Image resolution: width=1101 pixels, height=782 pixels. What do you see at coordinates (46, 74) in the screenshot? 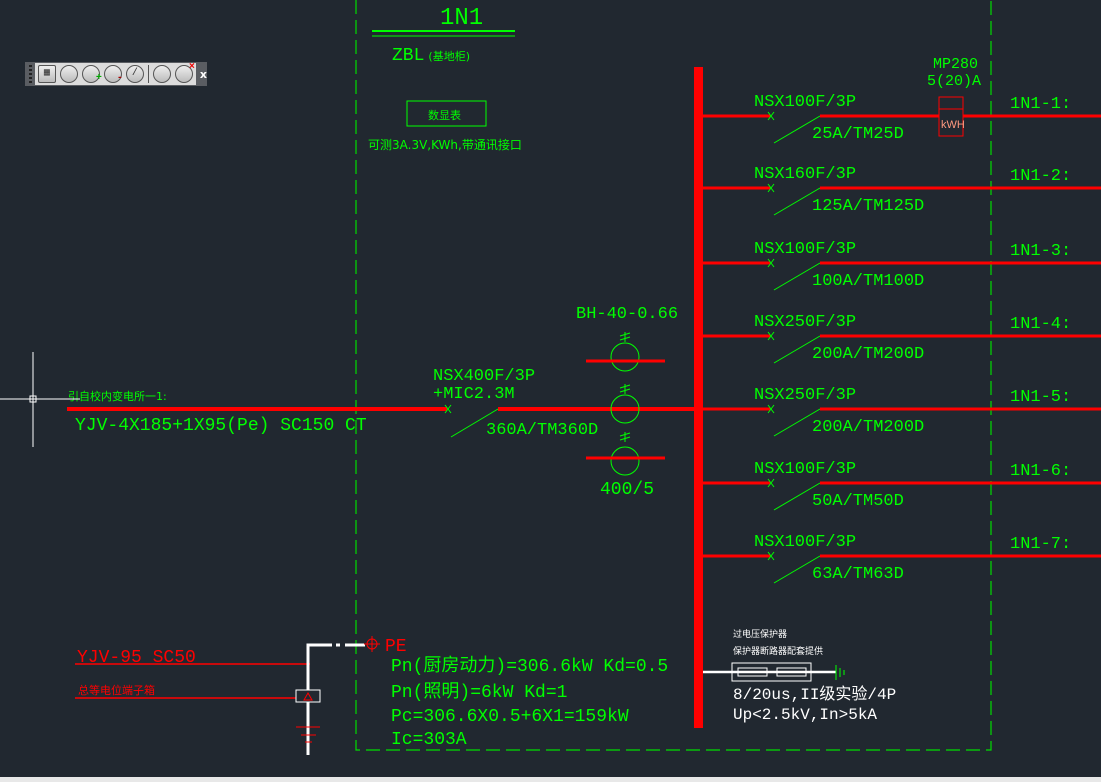
I see `view-cube-icon: ▦` at bounding box center [46, 74].